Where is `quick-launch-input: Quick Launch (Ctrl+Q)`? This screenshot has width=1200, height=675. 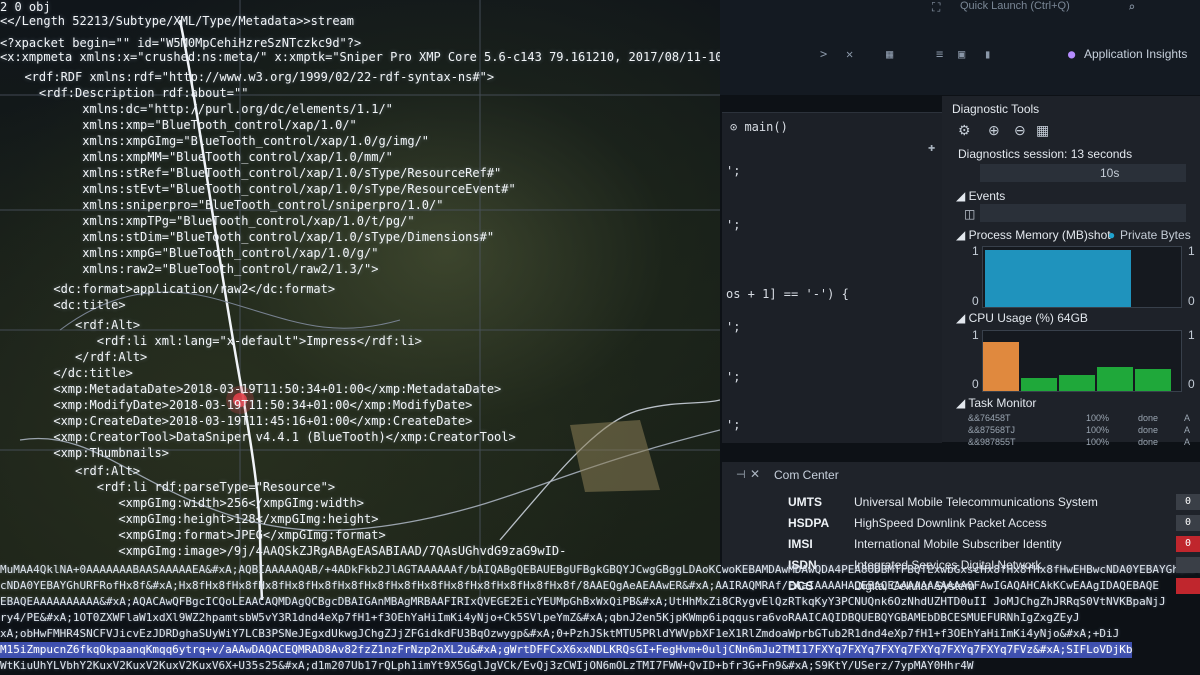 quick-launch-input: Quick Launch (Ctrl+Q) is located at coordinates (1015, 6).